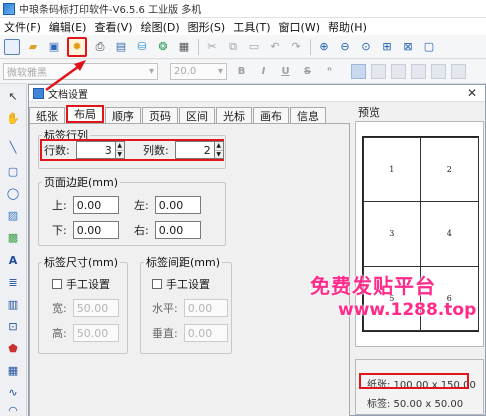  What do you see at coordinates (88, 284) in the screenshot?
I see `size-manual-label: 手工设置` at bounding box center [88, 284].